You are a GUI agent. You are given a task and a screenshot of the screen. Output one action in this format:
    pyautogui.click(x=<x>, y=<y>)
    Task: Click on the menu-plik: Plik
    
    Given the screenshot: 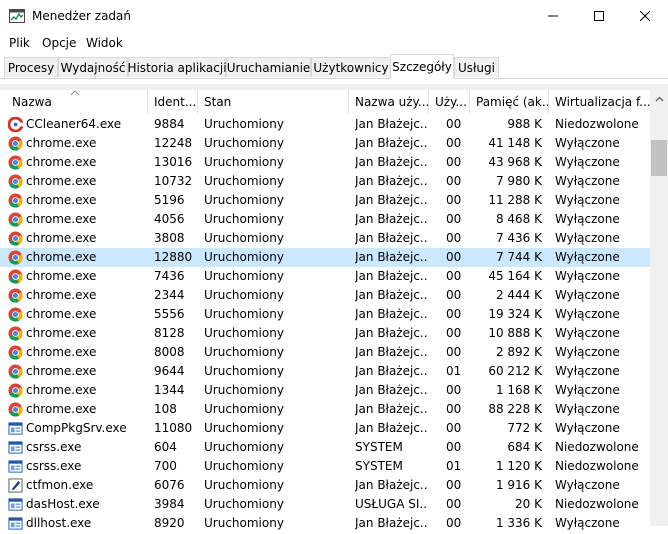 What is the action you would take?
    pyautogui.click(x=19, y=43)
    